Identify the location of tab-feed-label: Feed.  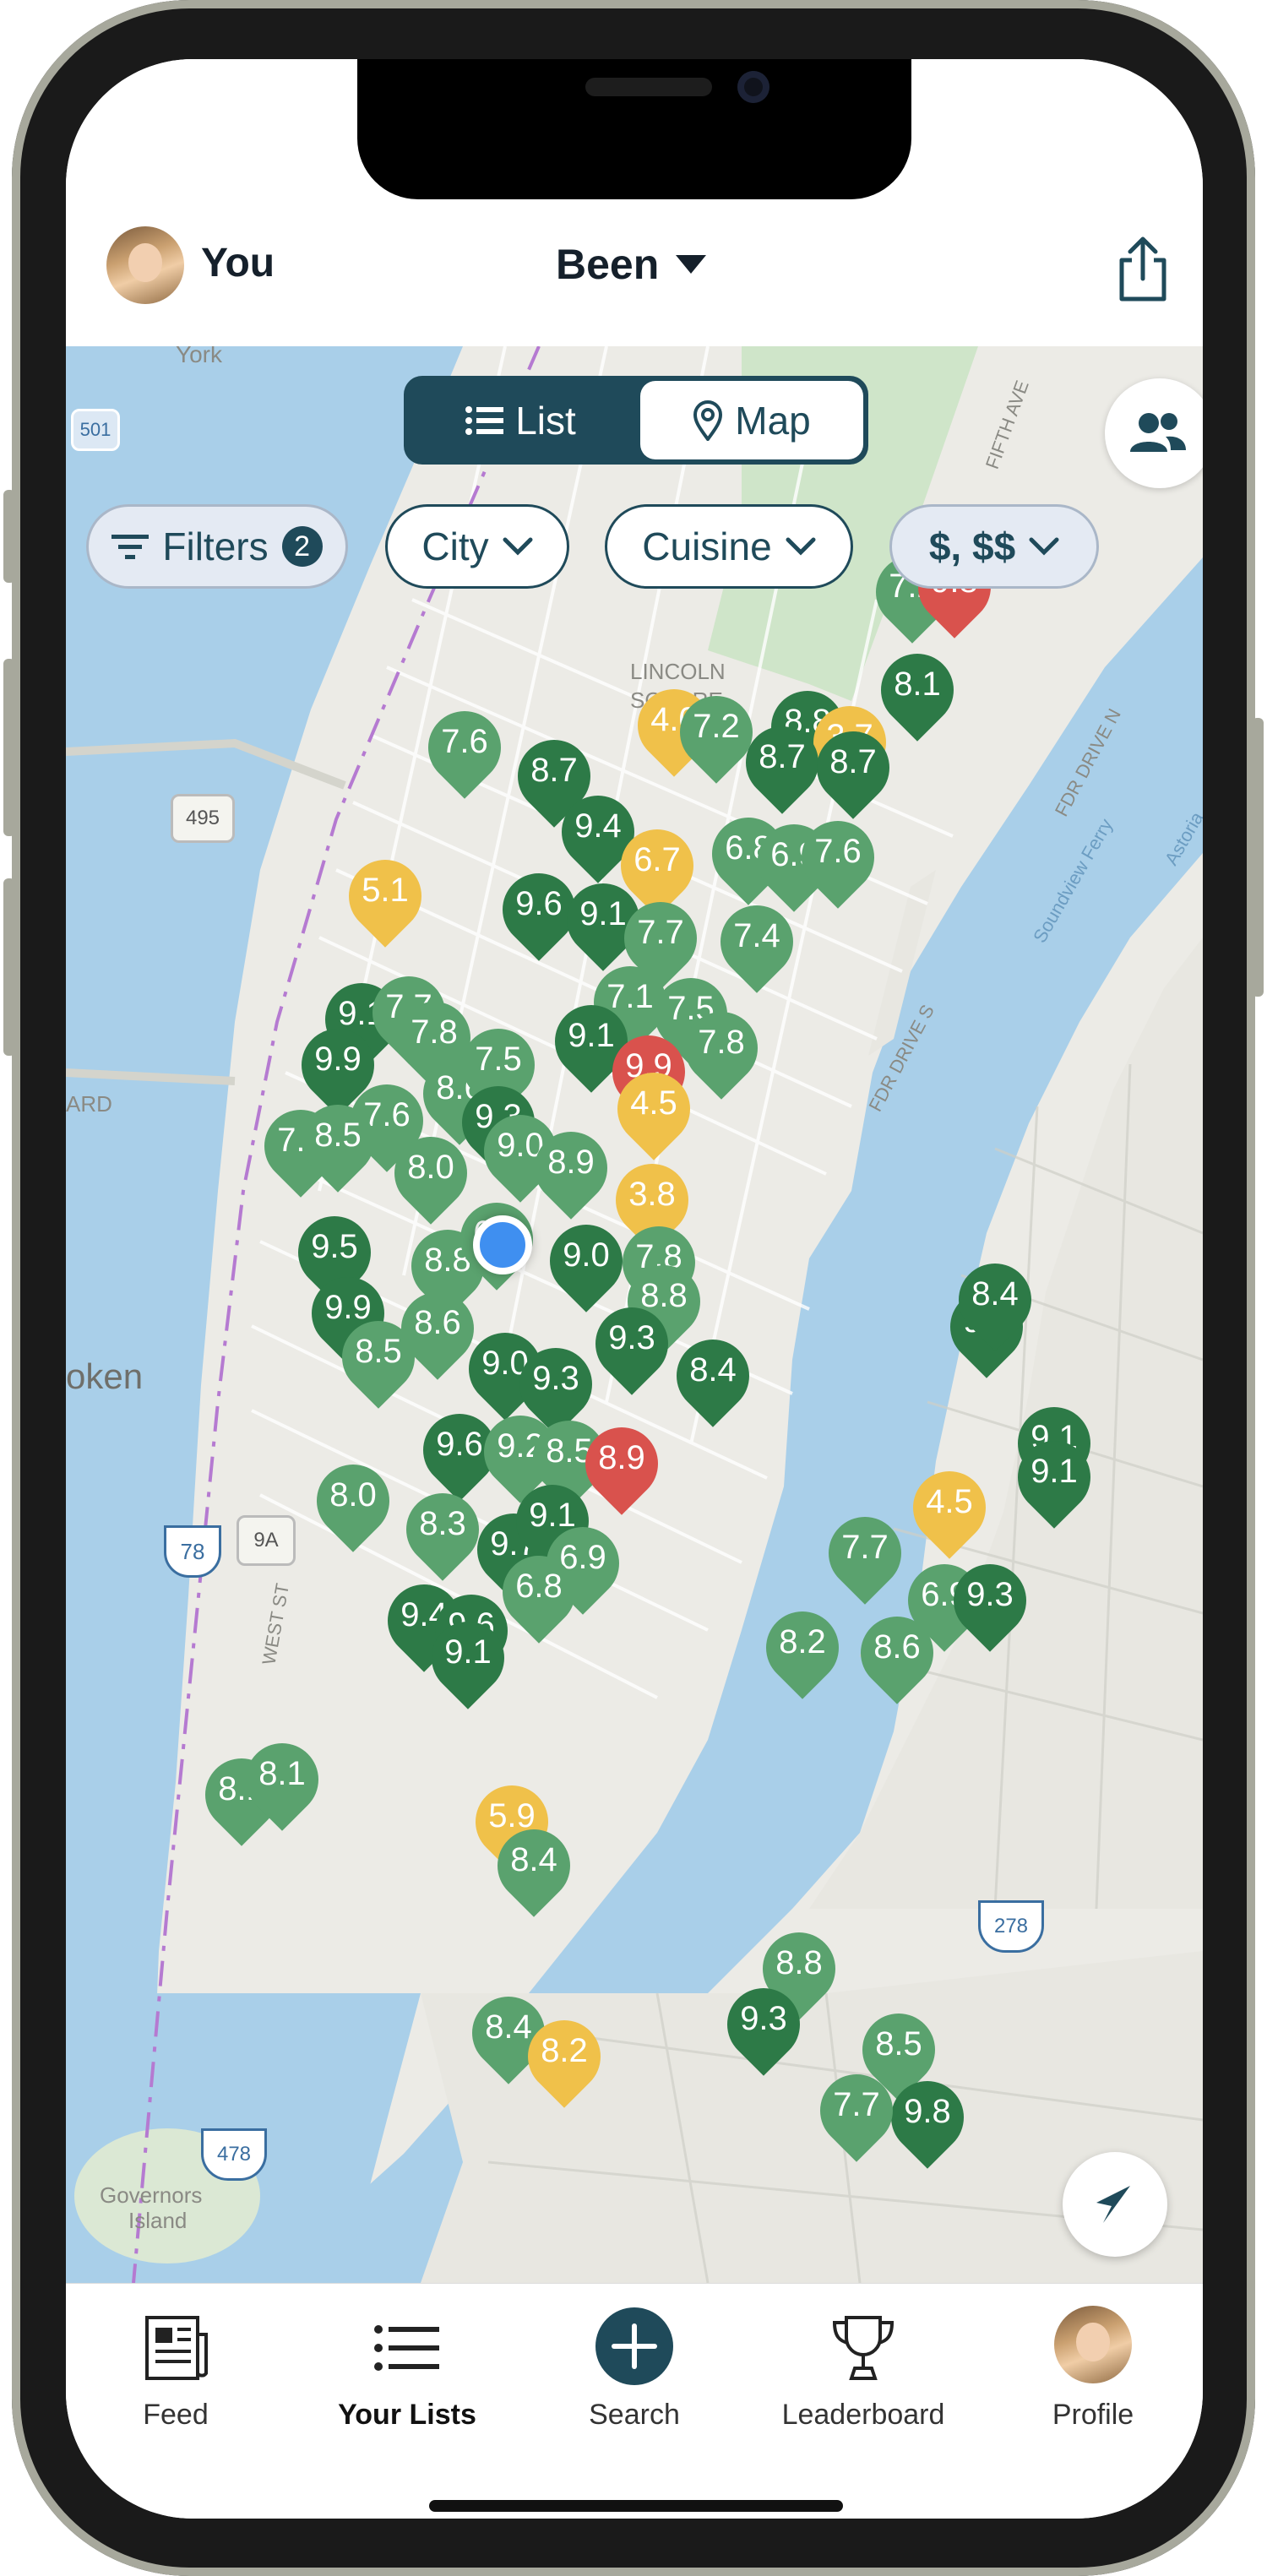
(176, 2415).